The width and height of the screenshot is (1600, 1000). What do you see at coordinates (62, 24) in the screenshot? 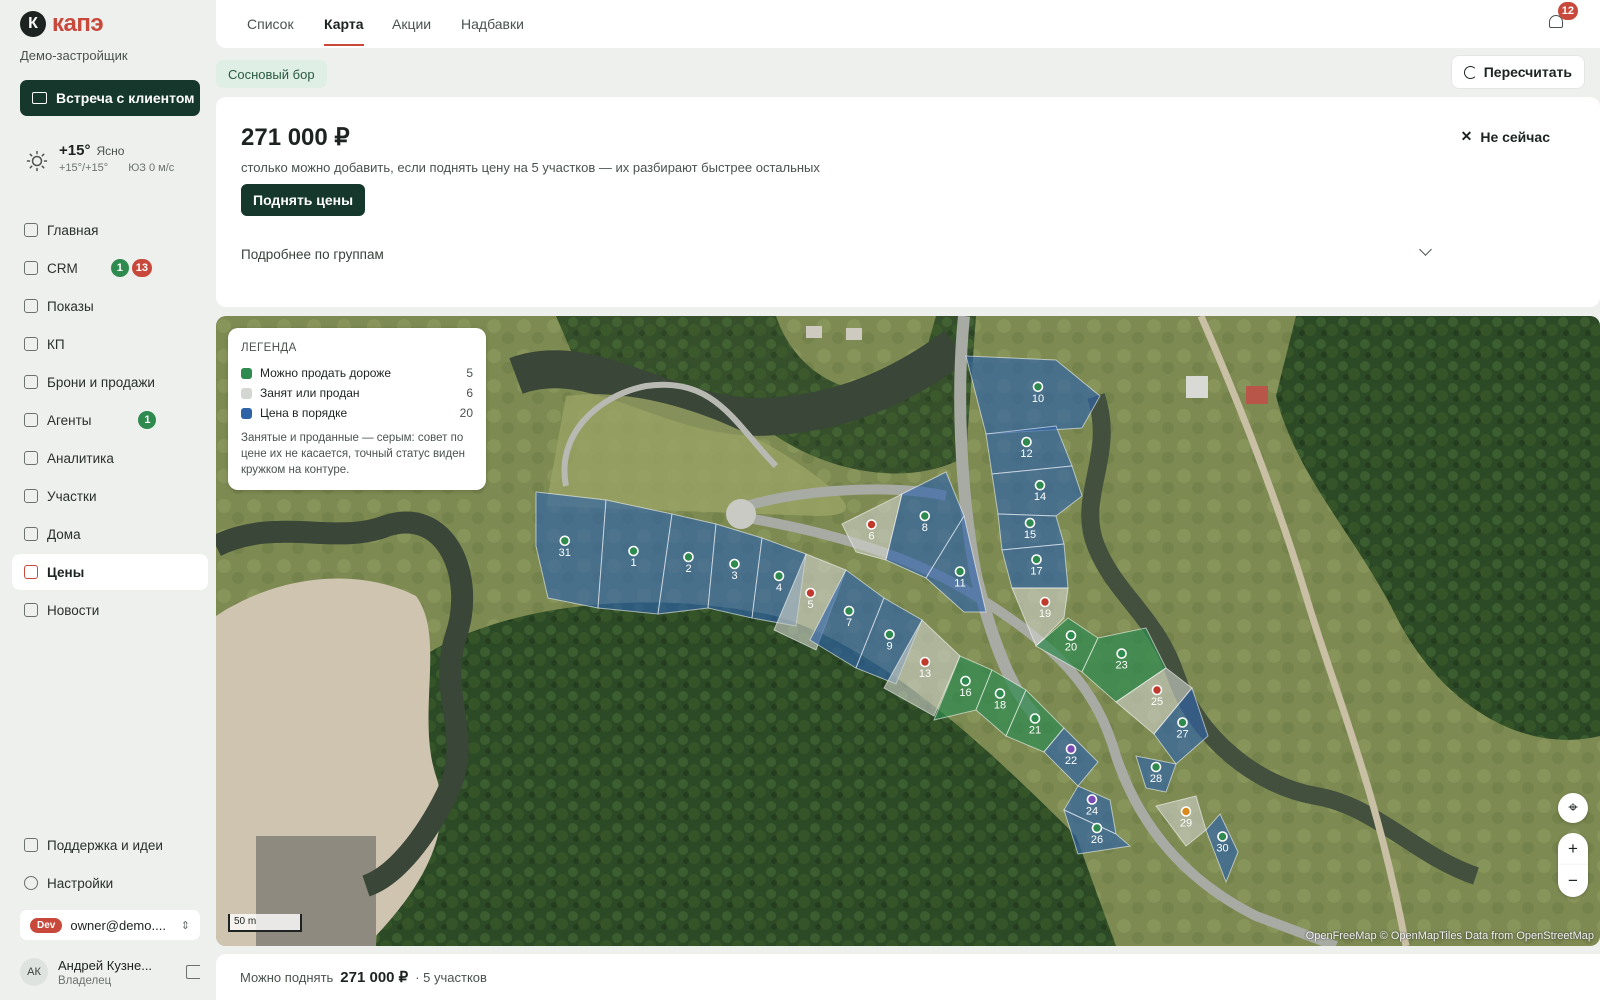
I see `logo: К капэ` at bounding box center [62, 24].